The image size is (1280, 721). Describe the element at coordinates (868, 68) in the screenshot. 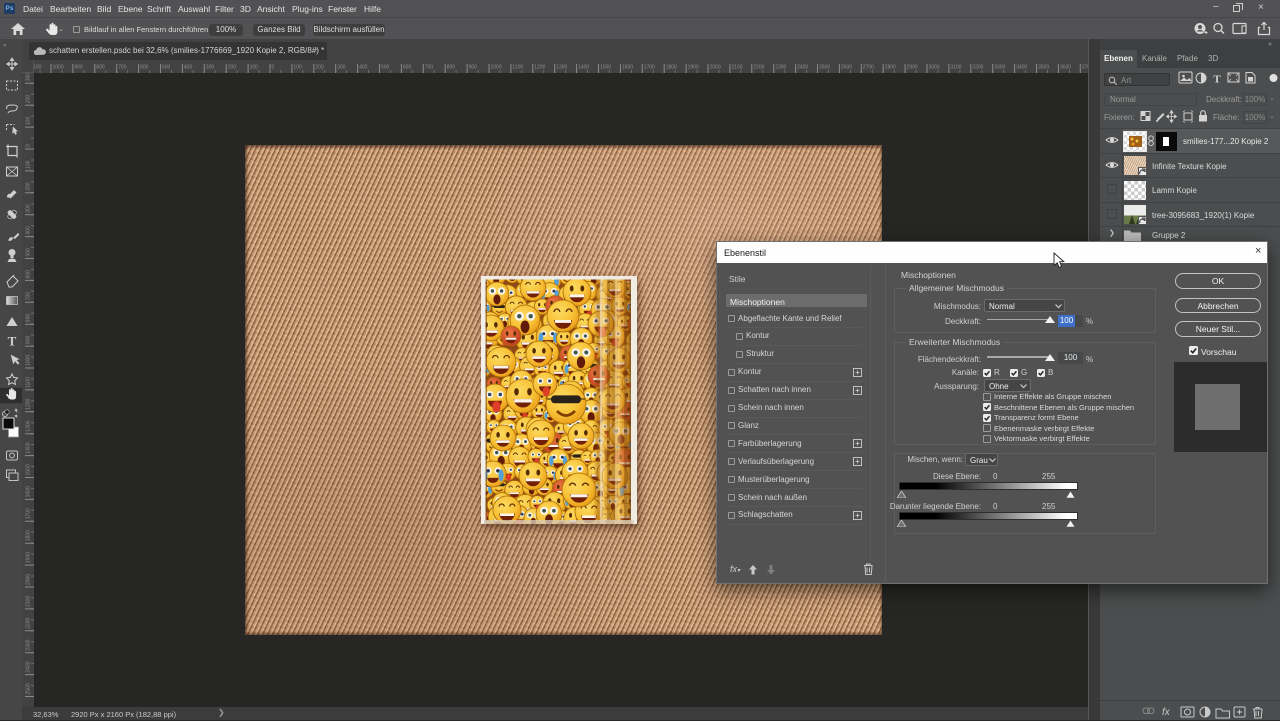

I see `svg-text: 2700` at that location.